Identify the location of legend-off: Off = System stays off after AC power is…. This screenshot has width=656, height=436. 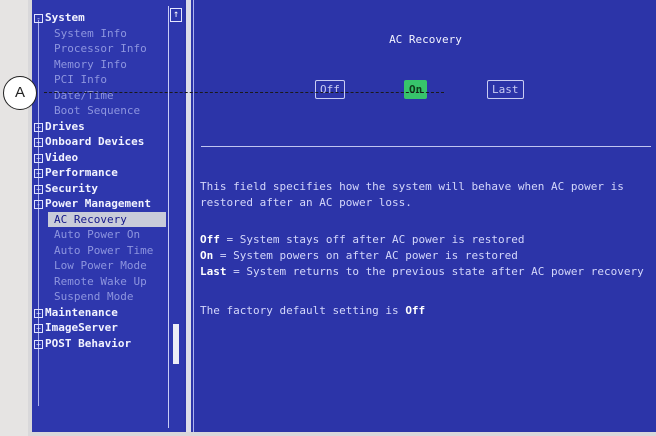
(362, 239).